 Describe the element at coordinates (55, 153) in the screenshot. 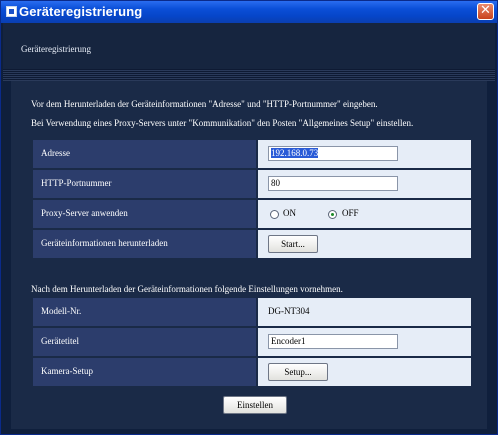

I see `address-label: Adresse` at that location.